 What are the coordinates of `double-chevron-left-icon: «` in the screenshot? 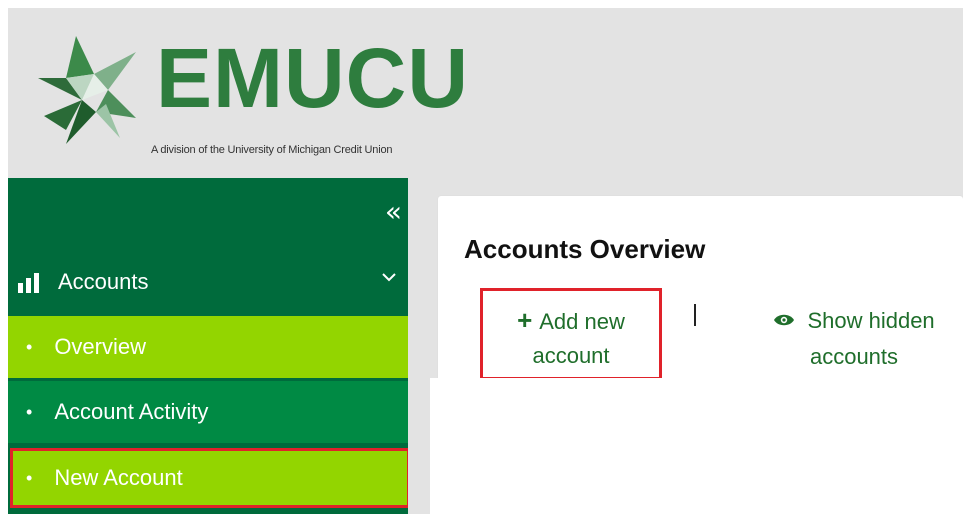 It's located at (393, 211).